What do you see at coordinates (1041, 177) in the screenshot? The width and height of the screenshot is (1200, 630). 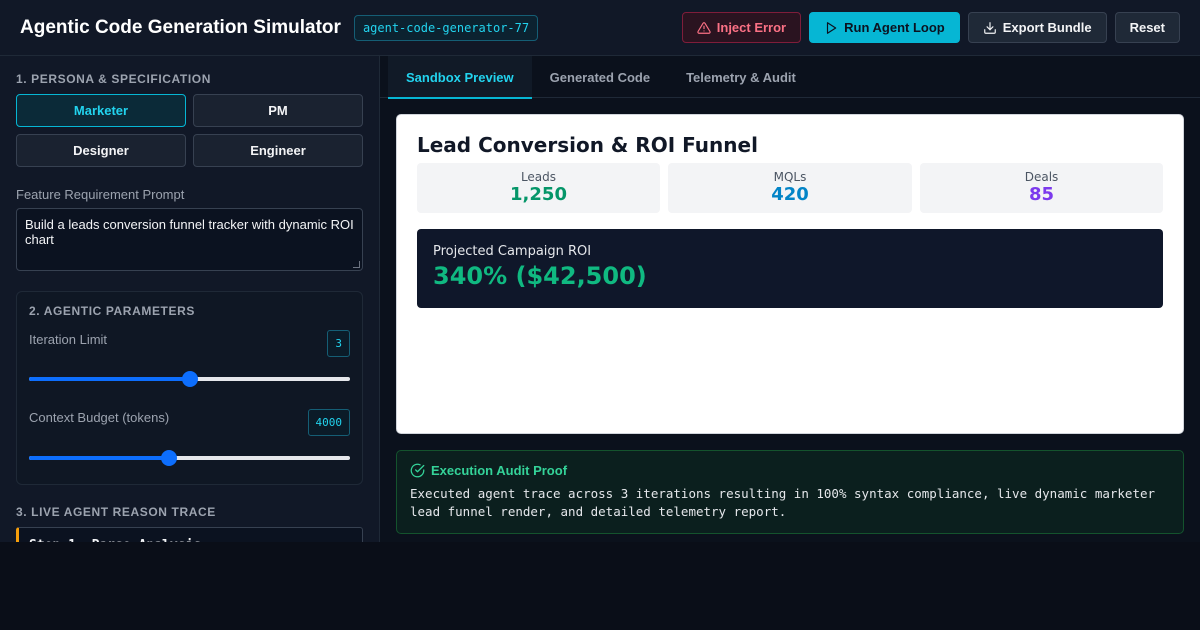 I see `kpi-label: Deals` at bounding box center [1041, 177].